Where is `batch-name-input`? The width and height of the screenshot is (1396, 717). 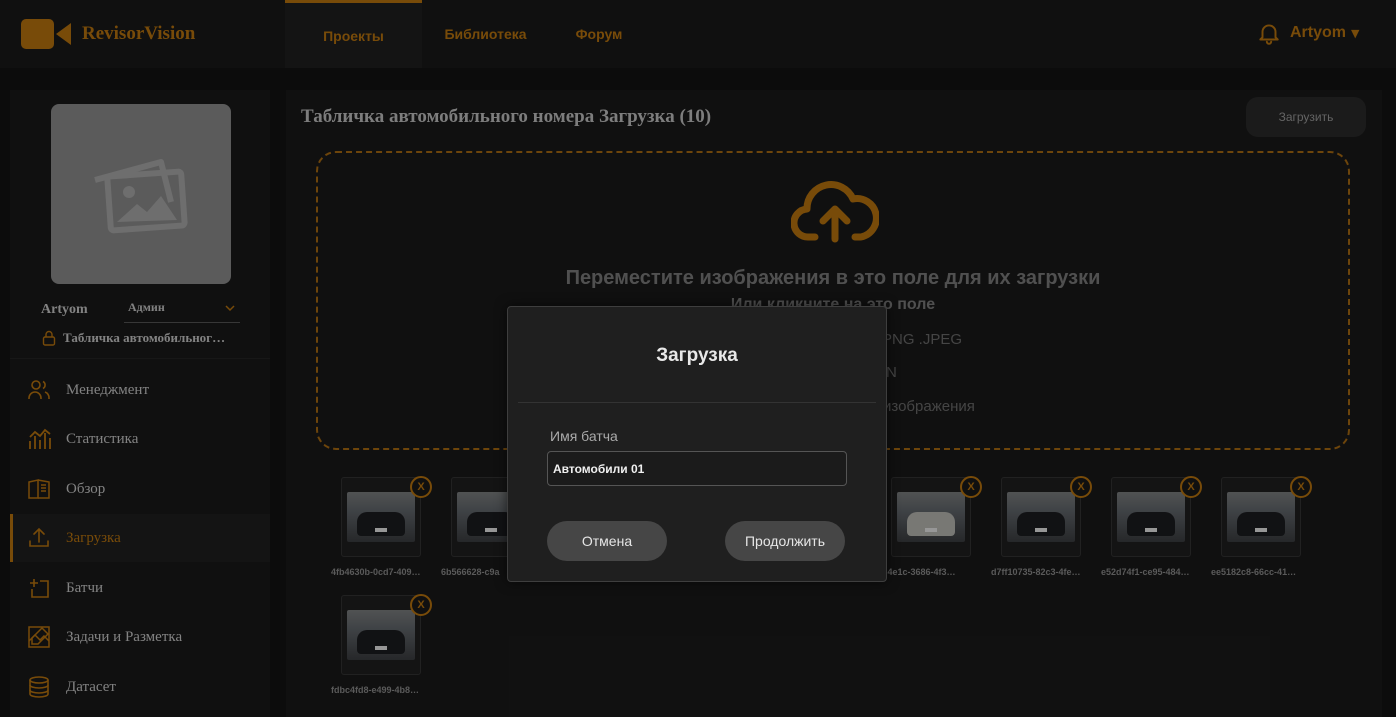
batch-name-input is located at coordinates (697, 468).